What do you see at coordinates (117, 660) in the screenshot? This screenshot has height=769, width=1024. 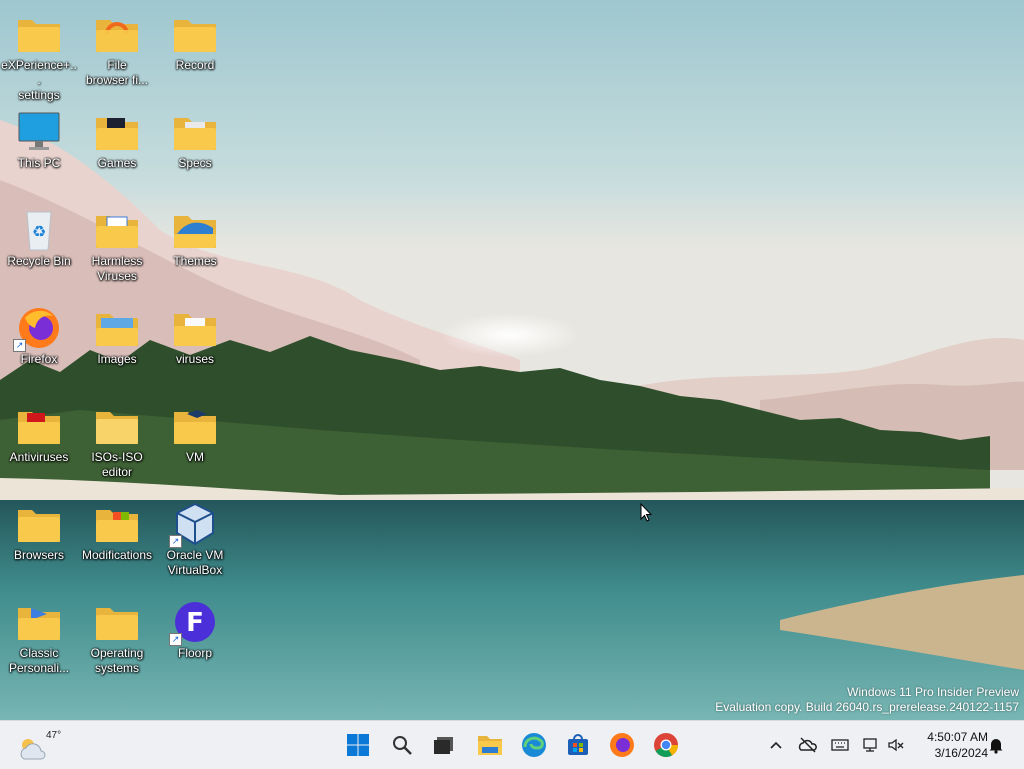 I see `desktop-icon-label: Operating systems` at bounding box center [117, 660].